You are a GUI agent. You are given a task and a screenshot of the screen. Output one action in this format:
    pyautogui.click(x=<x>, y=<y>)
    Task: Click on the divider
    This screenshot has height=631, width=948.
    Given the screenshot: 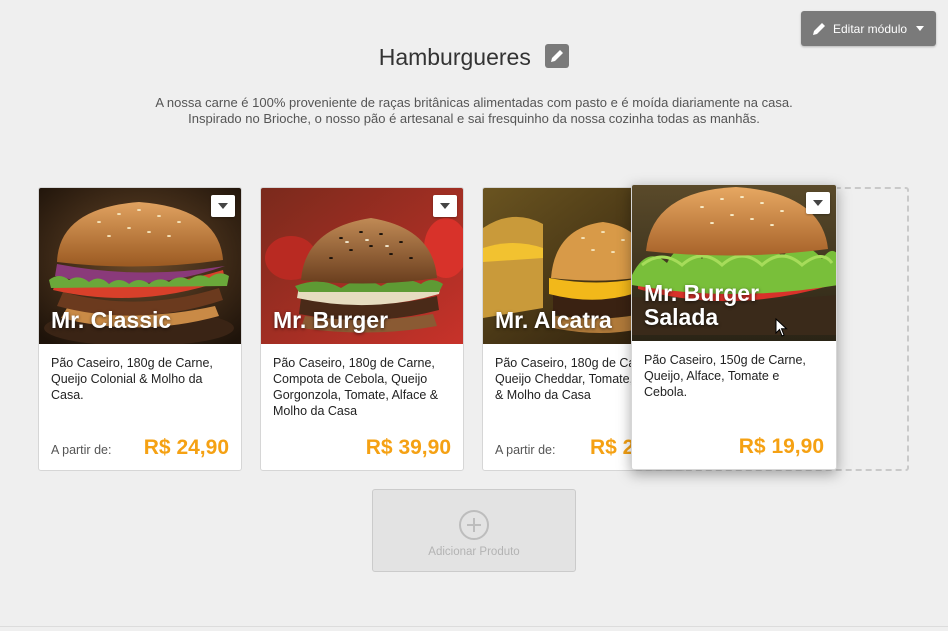 What is the action you would take?
    pyautogui.click(x=474, y=626)
    